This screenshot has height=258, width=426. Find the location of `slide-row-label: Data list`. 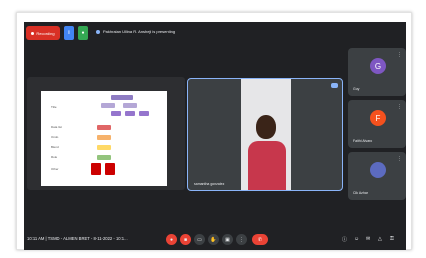

slide-row-label: Data list is located at coordinates (56, 127).